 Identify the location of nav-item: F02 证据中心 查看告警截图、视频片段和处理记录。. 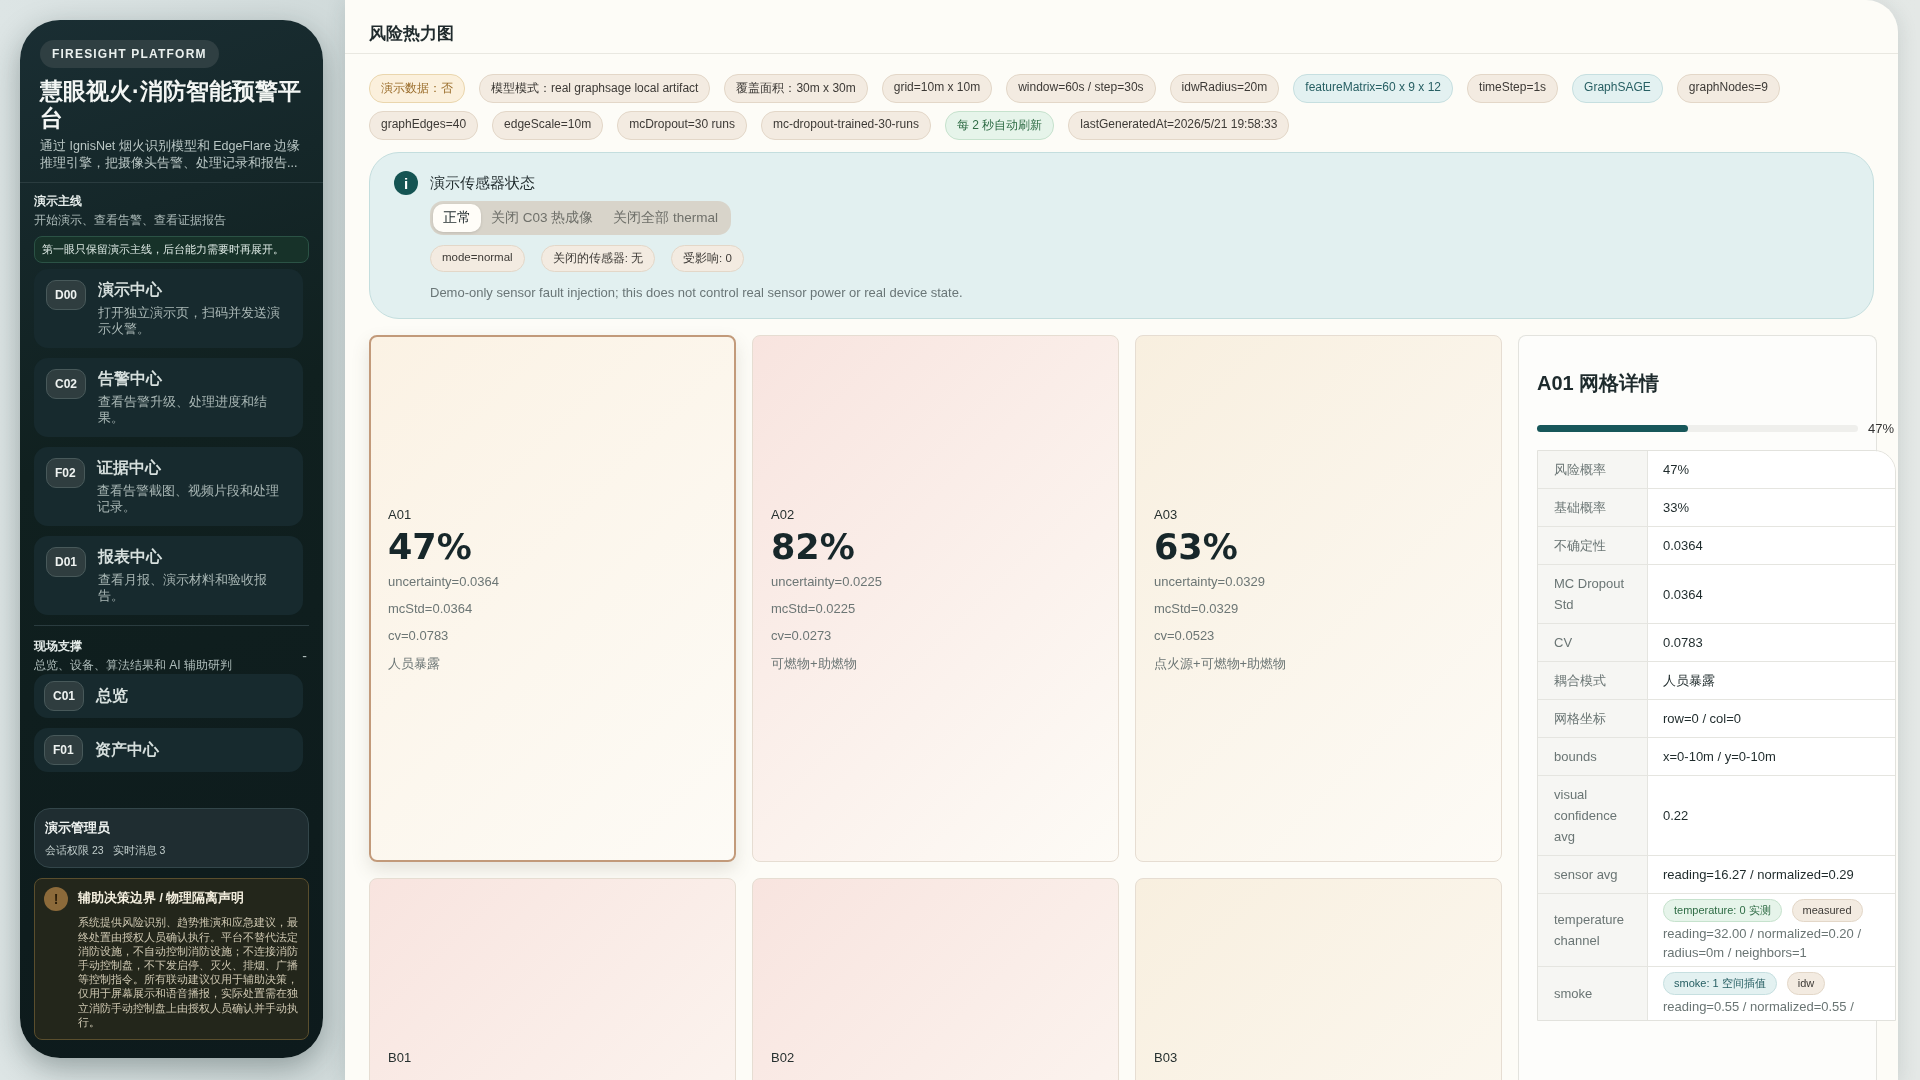
(168, 486).